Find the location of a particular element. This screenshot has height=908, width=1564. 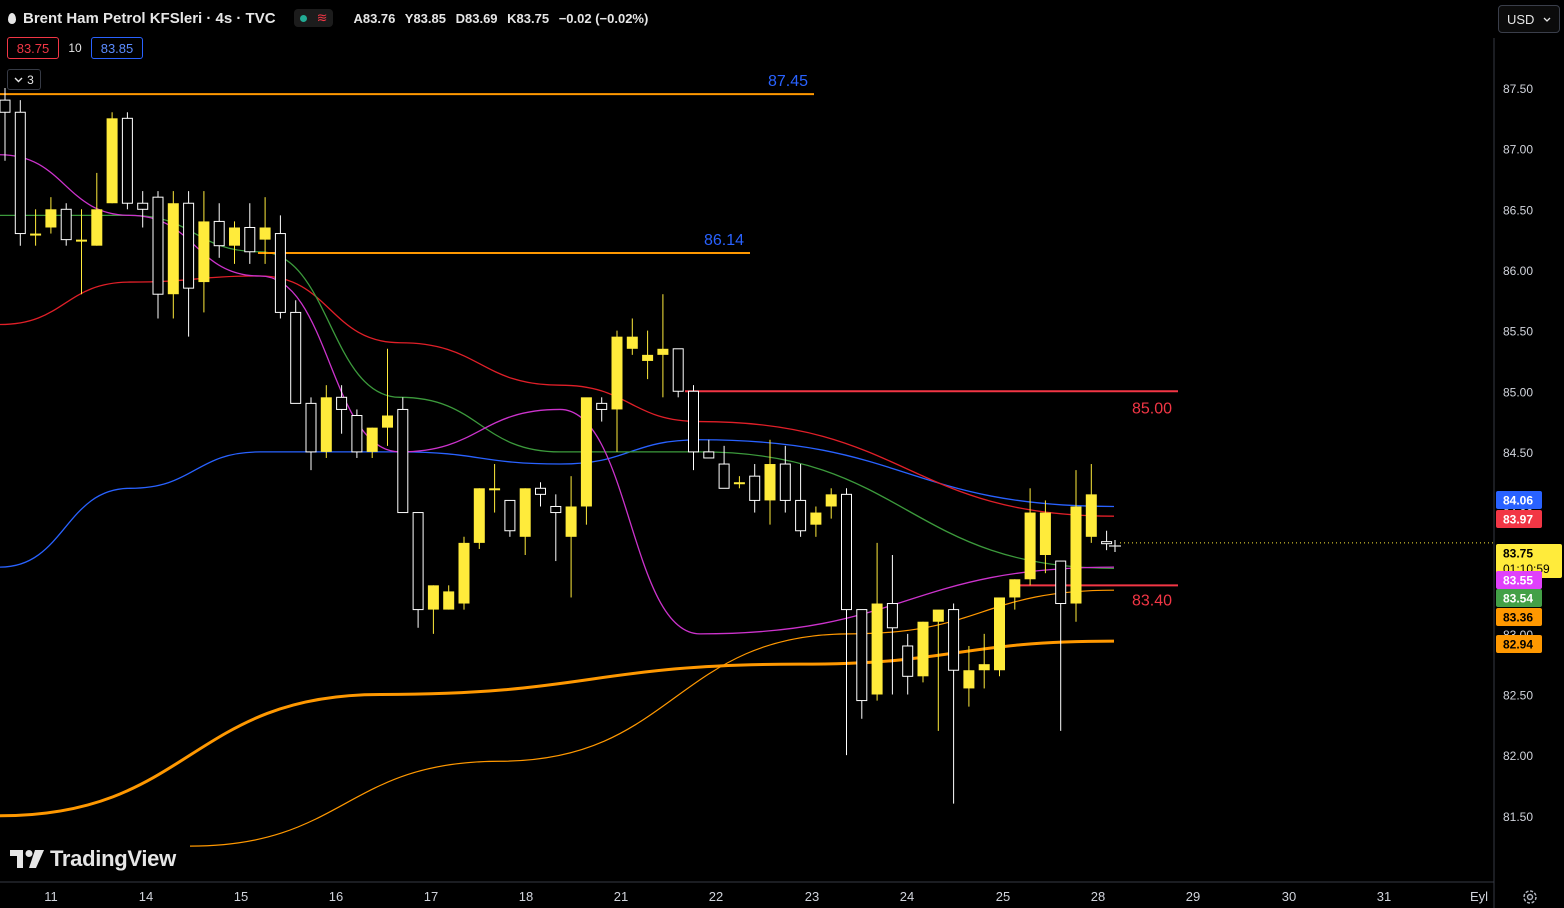

delay-icon: ≋ is located at coordinates (322, 17).